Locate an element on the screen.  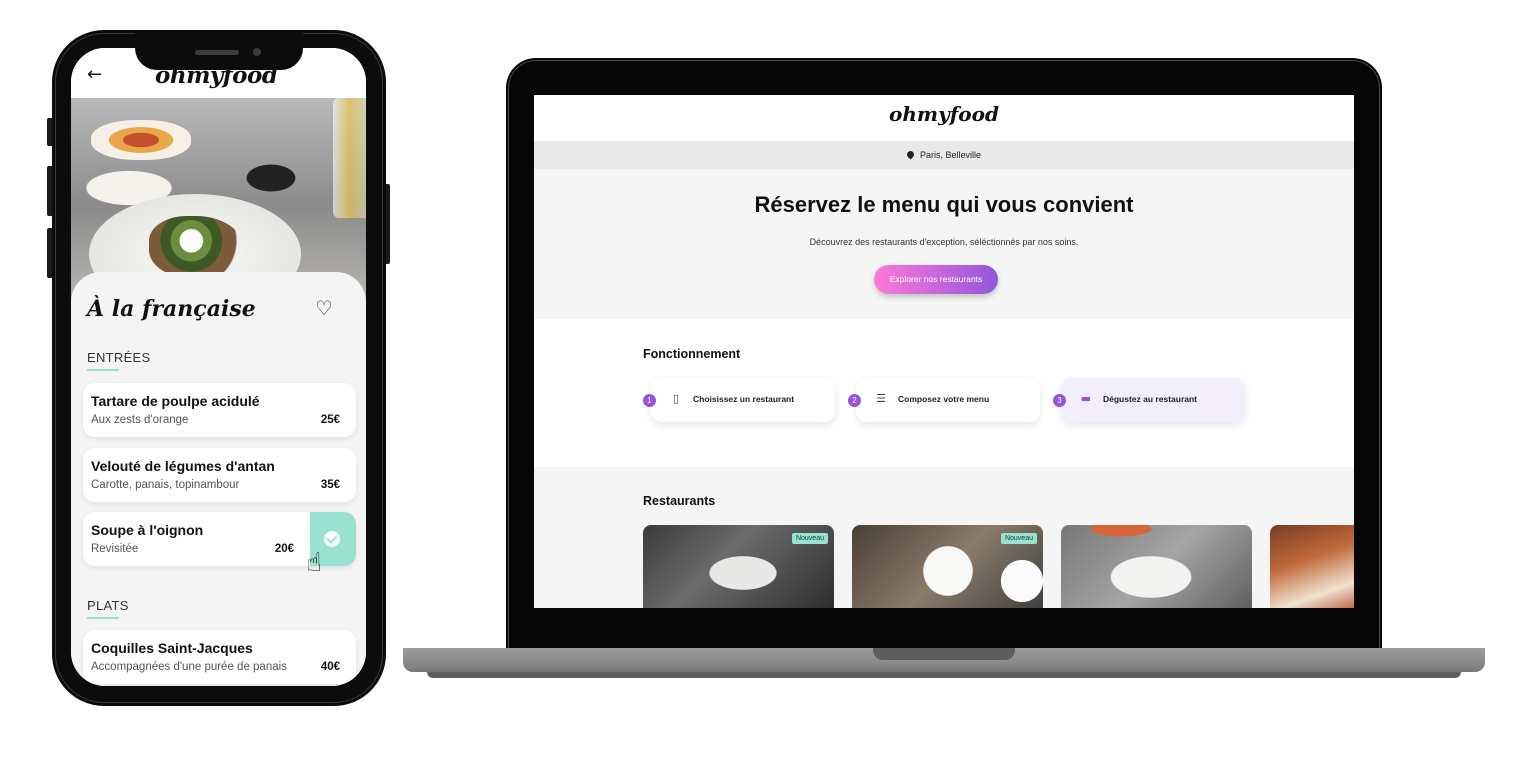
phone-notch is located at coordinates (219, 50).